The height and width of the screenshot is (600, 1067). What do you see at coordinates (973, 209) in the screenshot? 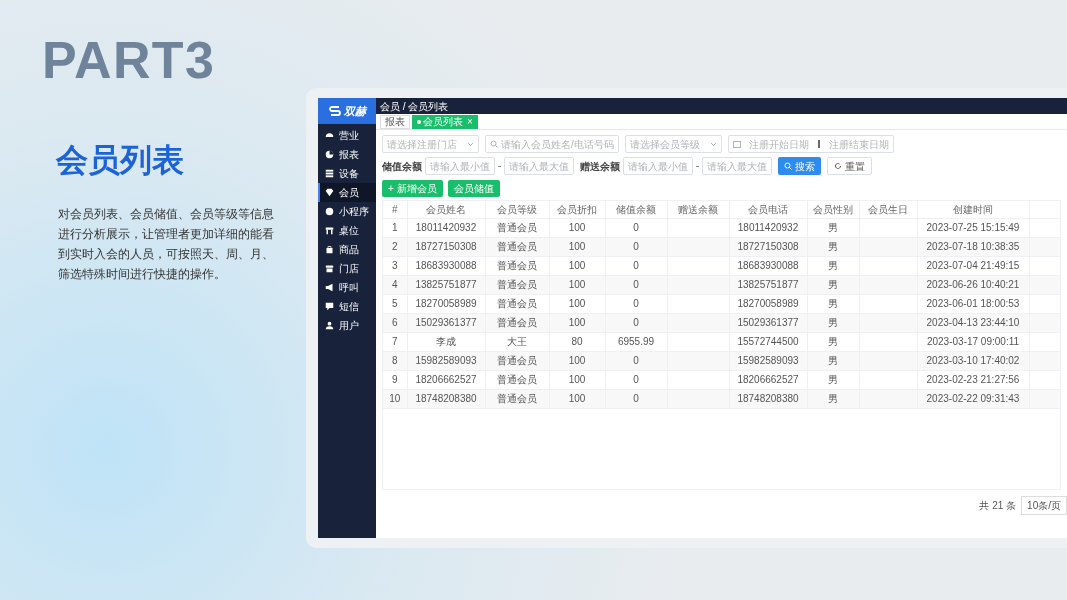
I see `column-header: 创建时间` at bounding box center [973, 209].